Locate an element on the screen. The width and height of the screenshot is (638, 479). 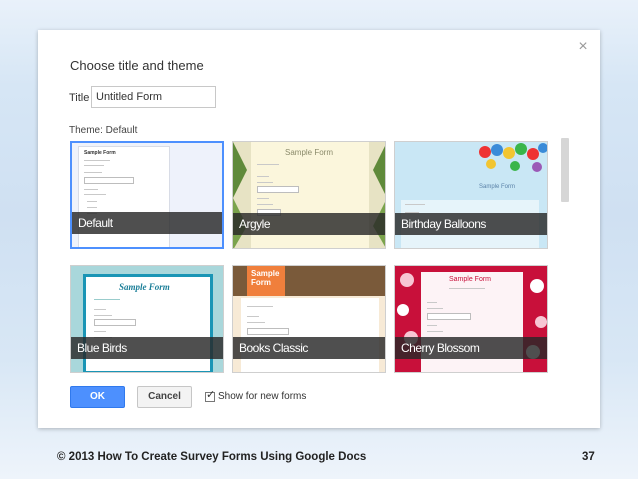
books-title-block: Sample Form is located at coordinates (266, 281).